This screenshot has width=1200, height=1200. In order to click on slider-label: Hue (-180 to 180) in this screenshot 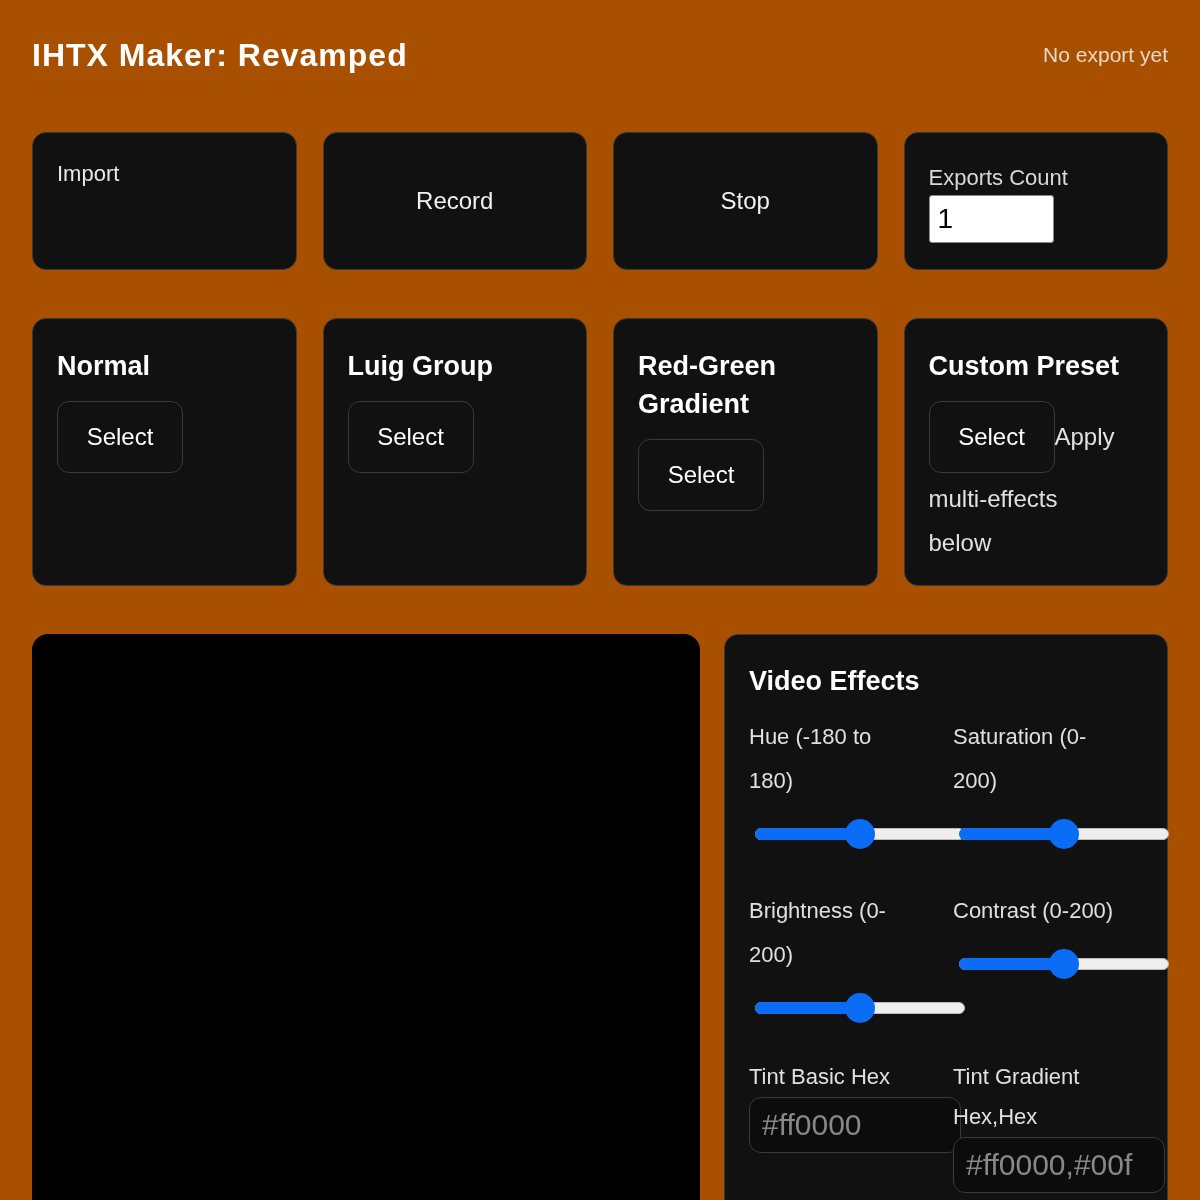, I will do `click(811, 759)`.